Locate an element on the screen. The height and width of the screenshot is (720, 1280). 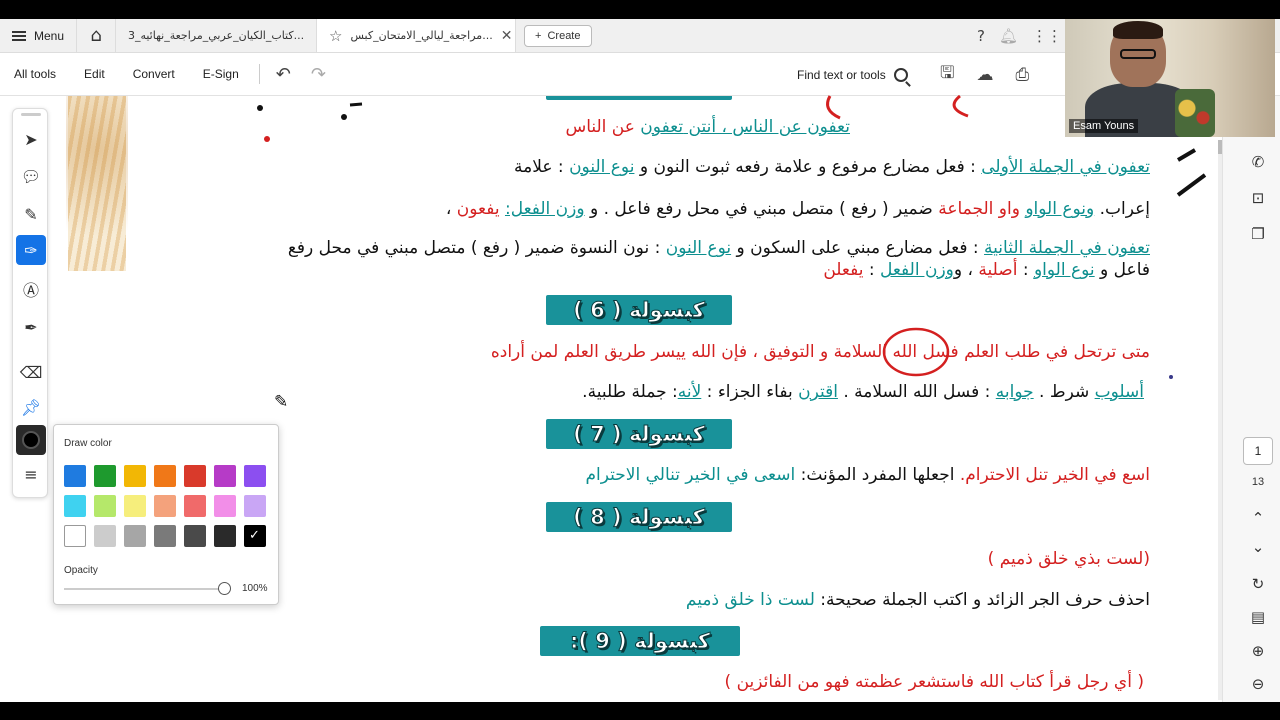
comment-icon: ✆ is located at coordinates (1258, 162).